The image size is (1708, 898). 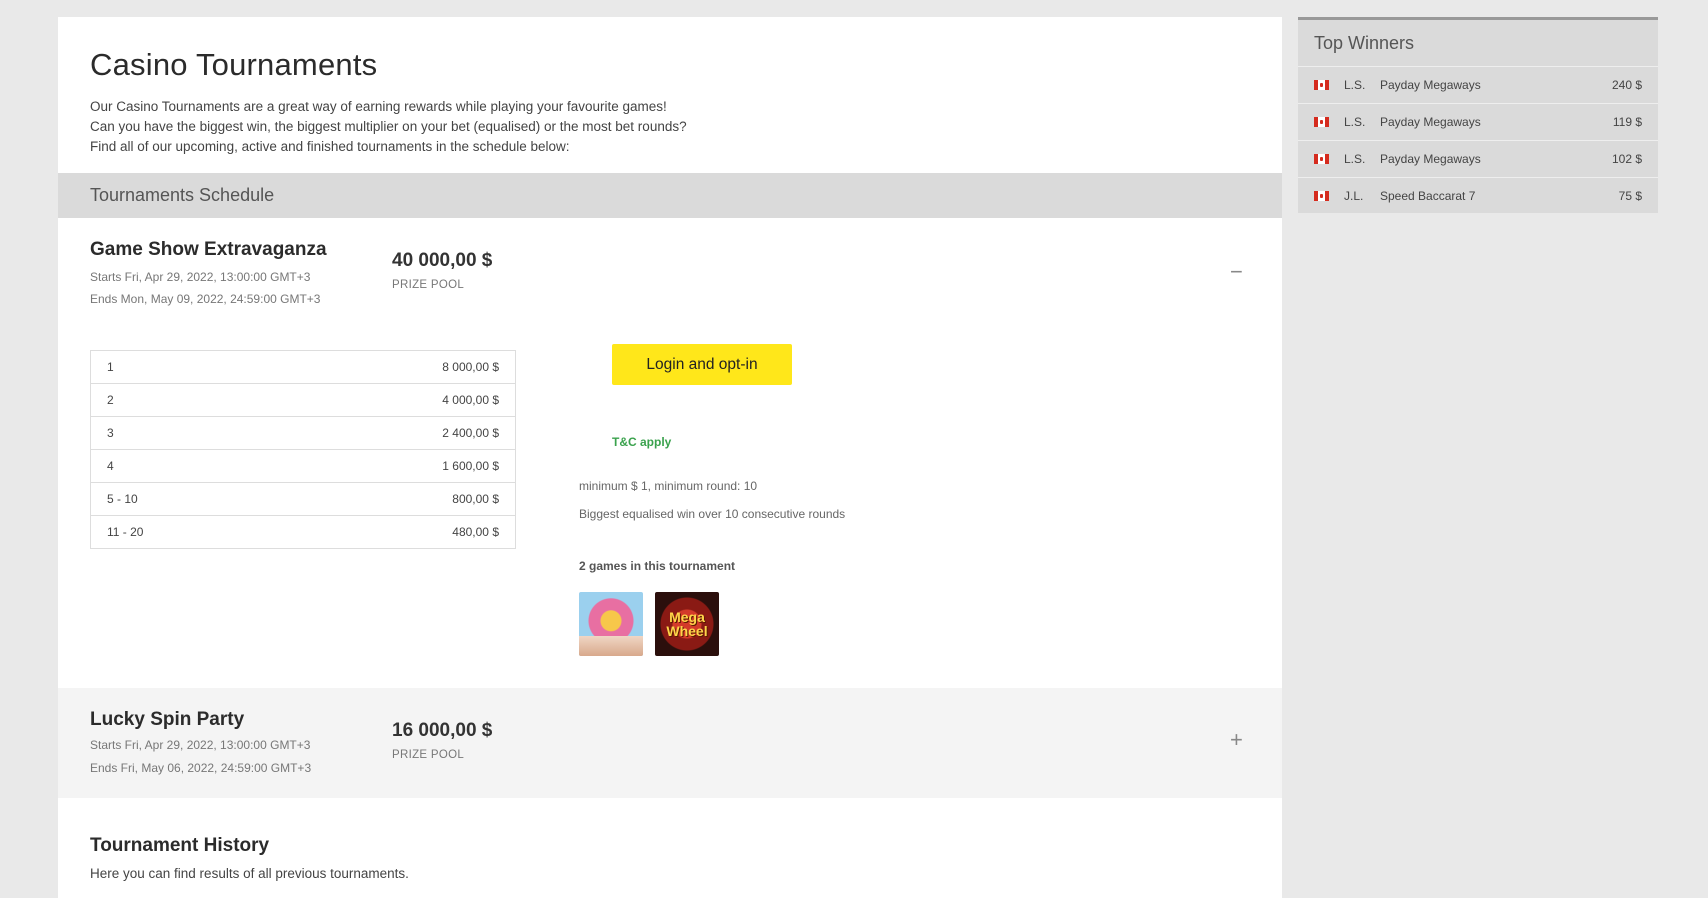 I want to click on history-title: Tournament History, so click(x=180, y=845).